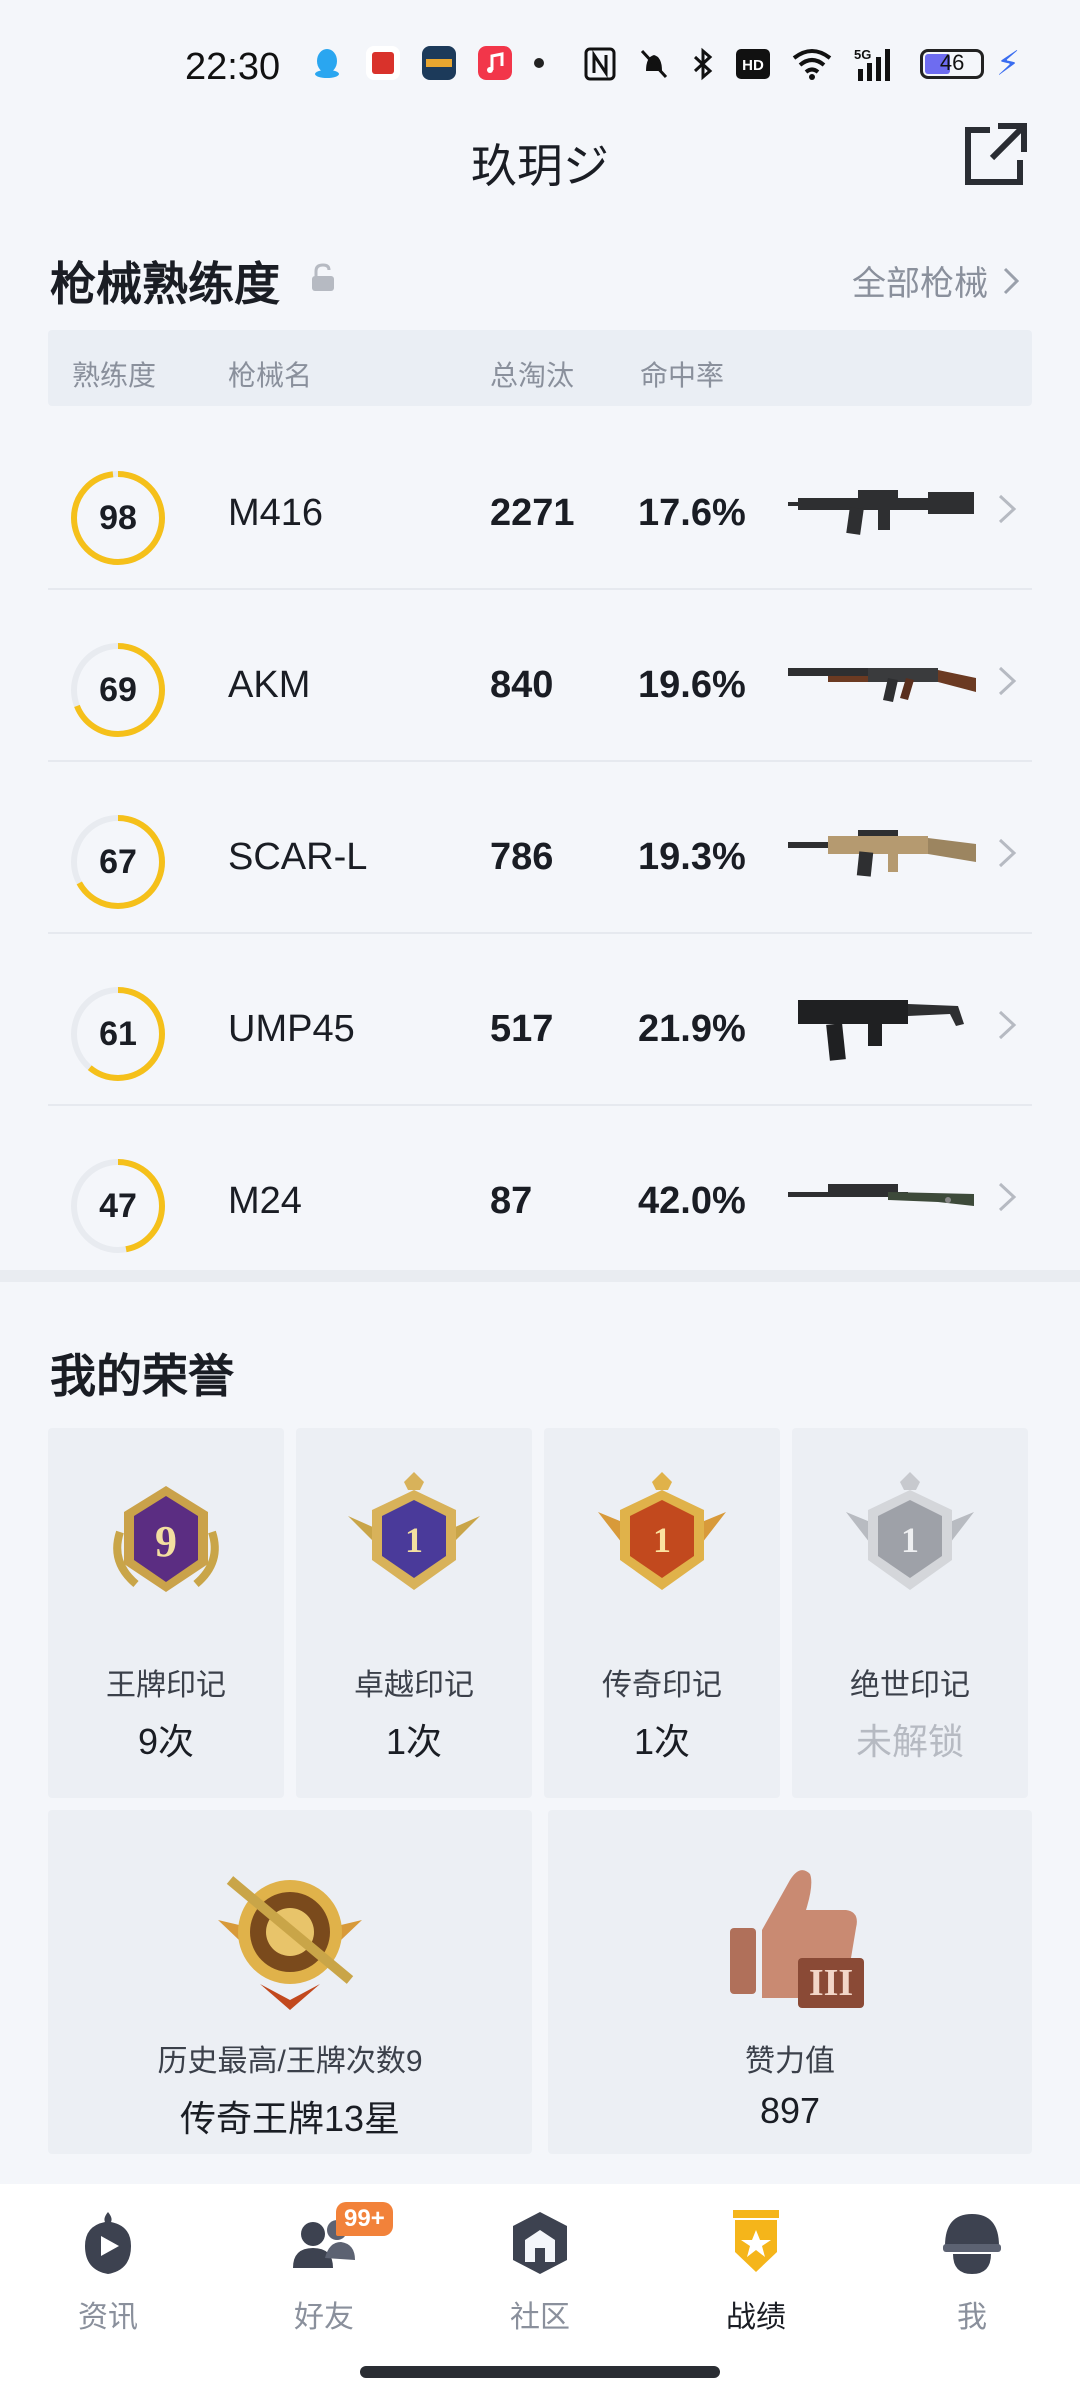 The height and width of the screenshot is (2400, 1080). I want to click on weapon-hit-rate: 42.0%, so click(692, 1201).